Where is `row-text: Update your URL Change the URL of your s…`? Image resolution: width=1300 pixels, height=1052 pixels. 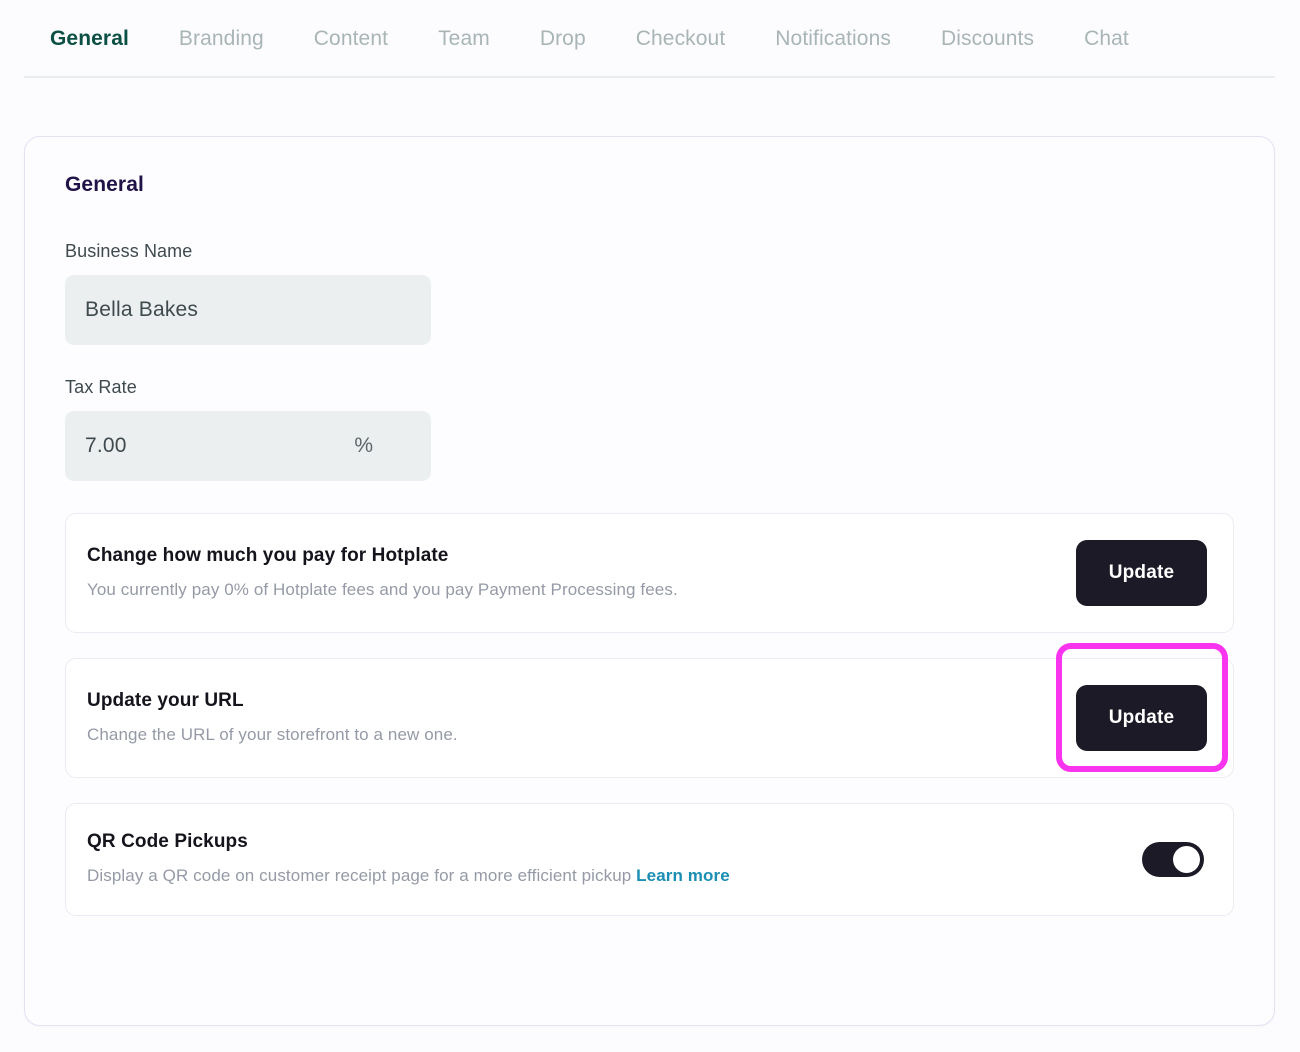
row-text: Update your URL Change the URL of your s… is located at coordinates (581, 718).